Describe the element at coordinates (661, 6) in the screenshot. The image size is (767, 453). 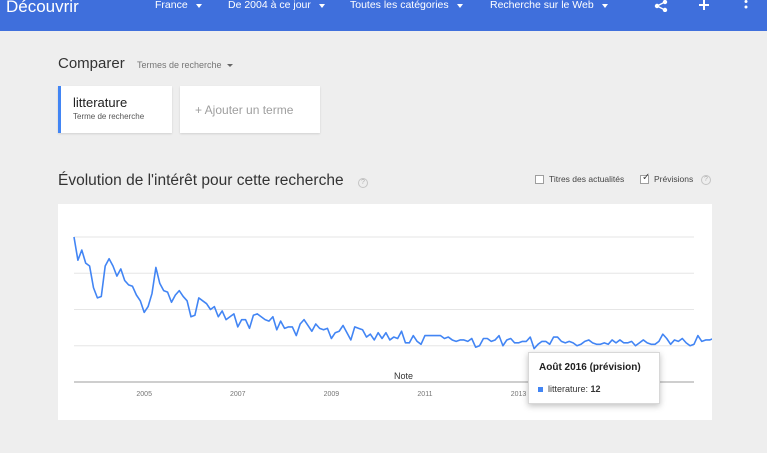
I see `share-icon` at that location.